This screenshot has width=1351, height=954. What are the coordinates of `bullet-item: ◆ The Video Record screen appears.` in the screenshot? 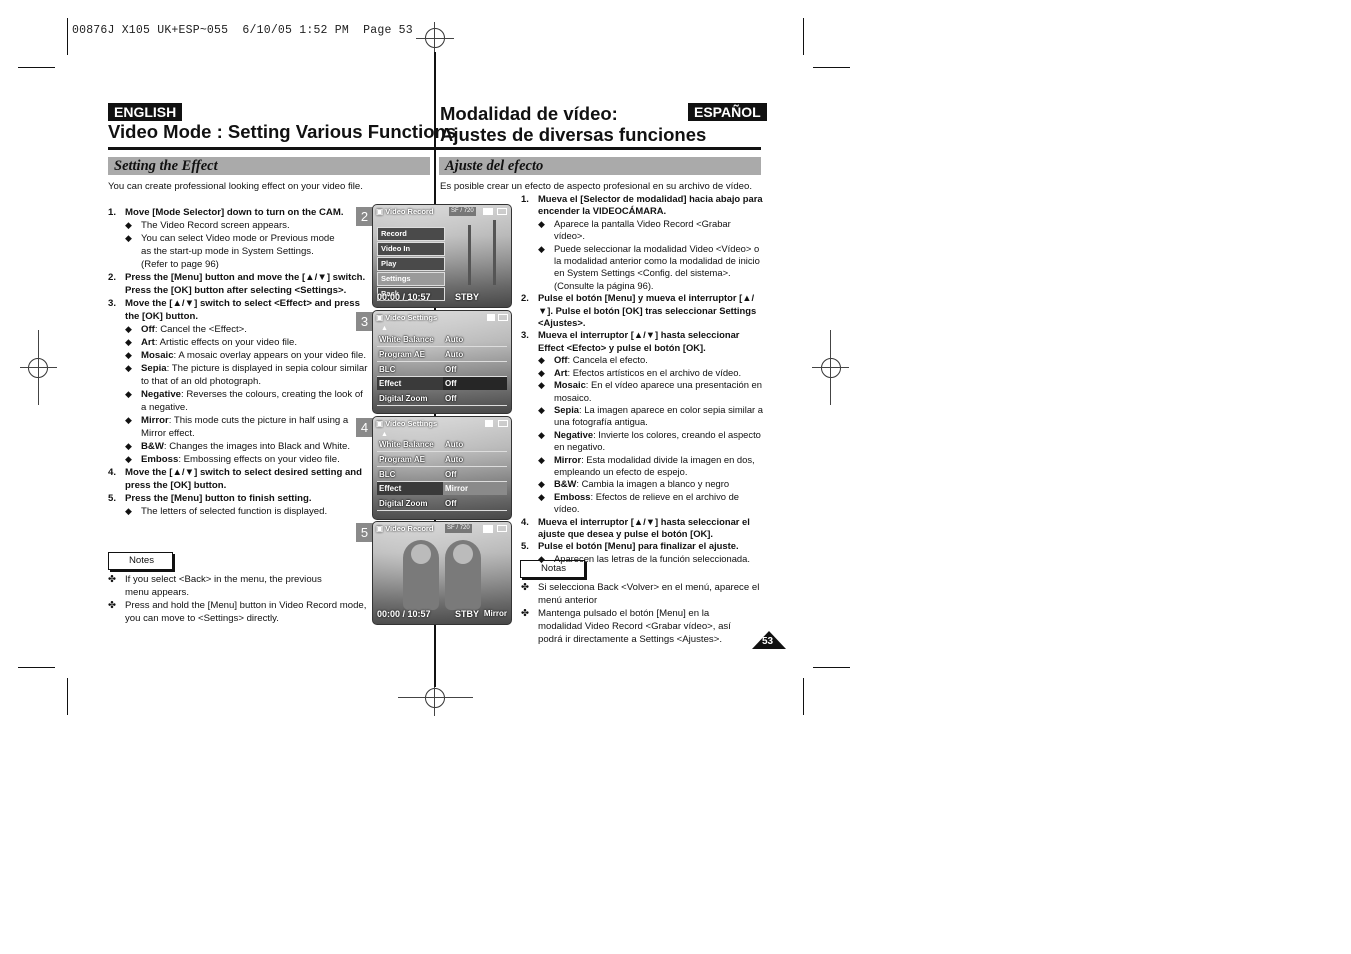 It's located at (207, 225).